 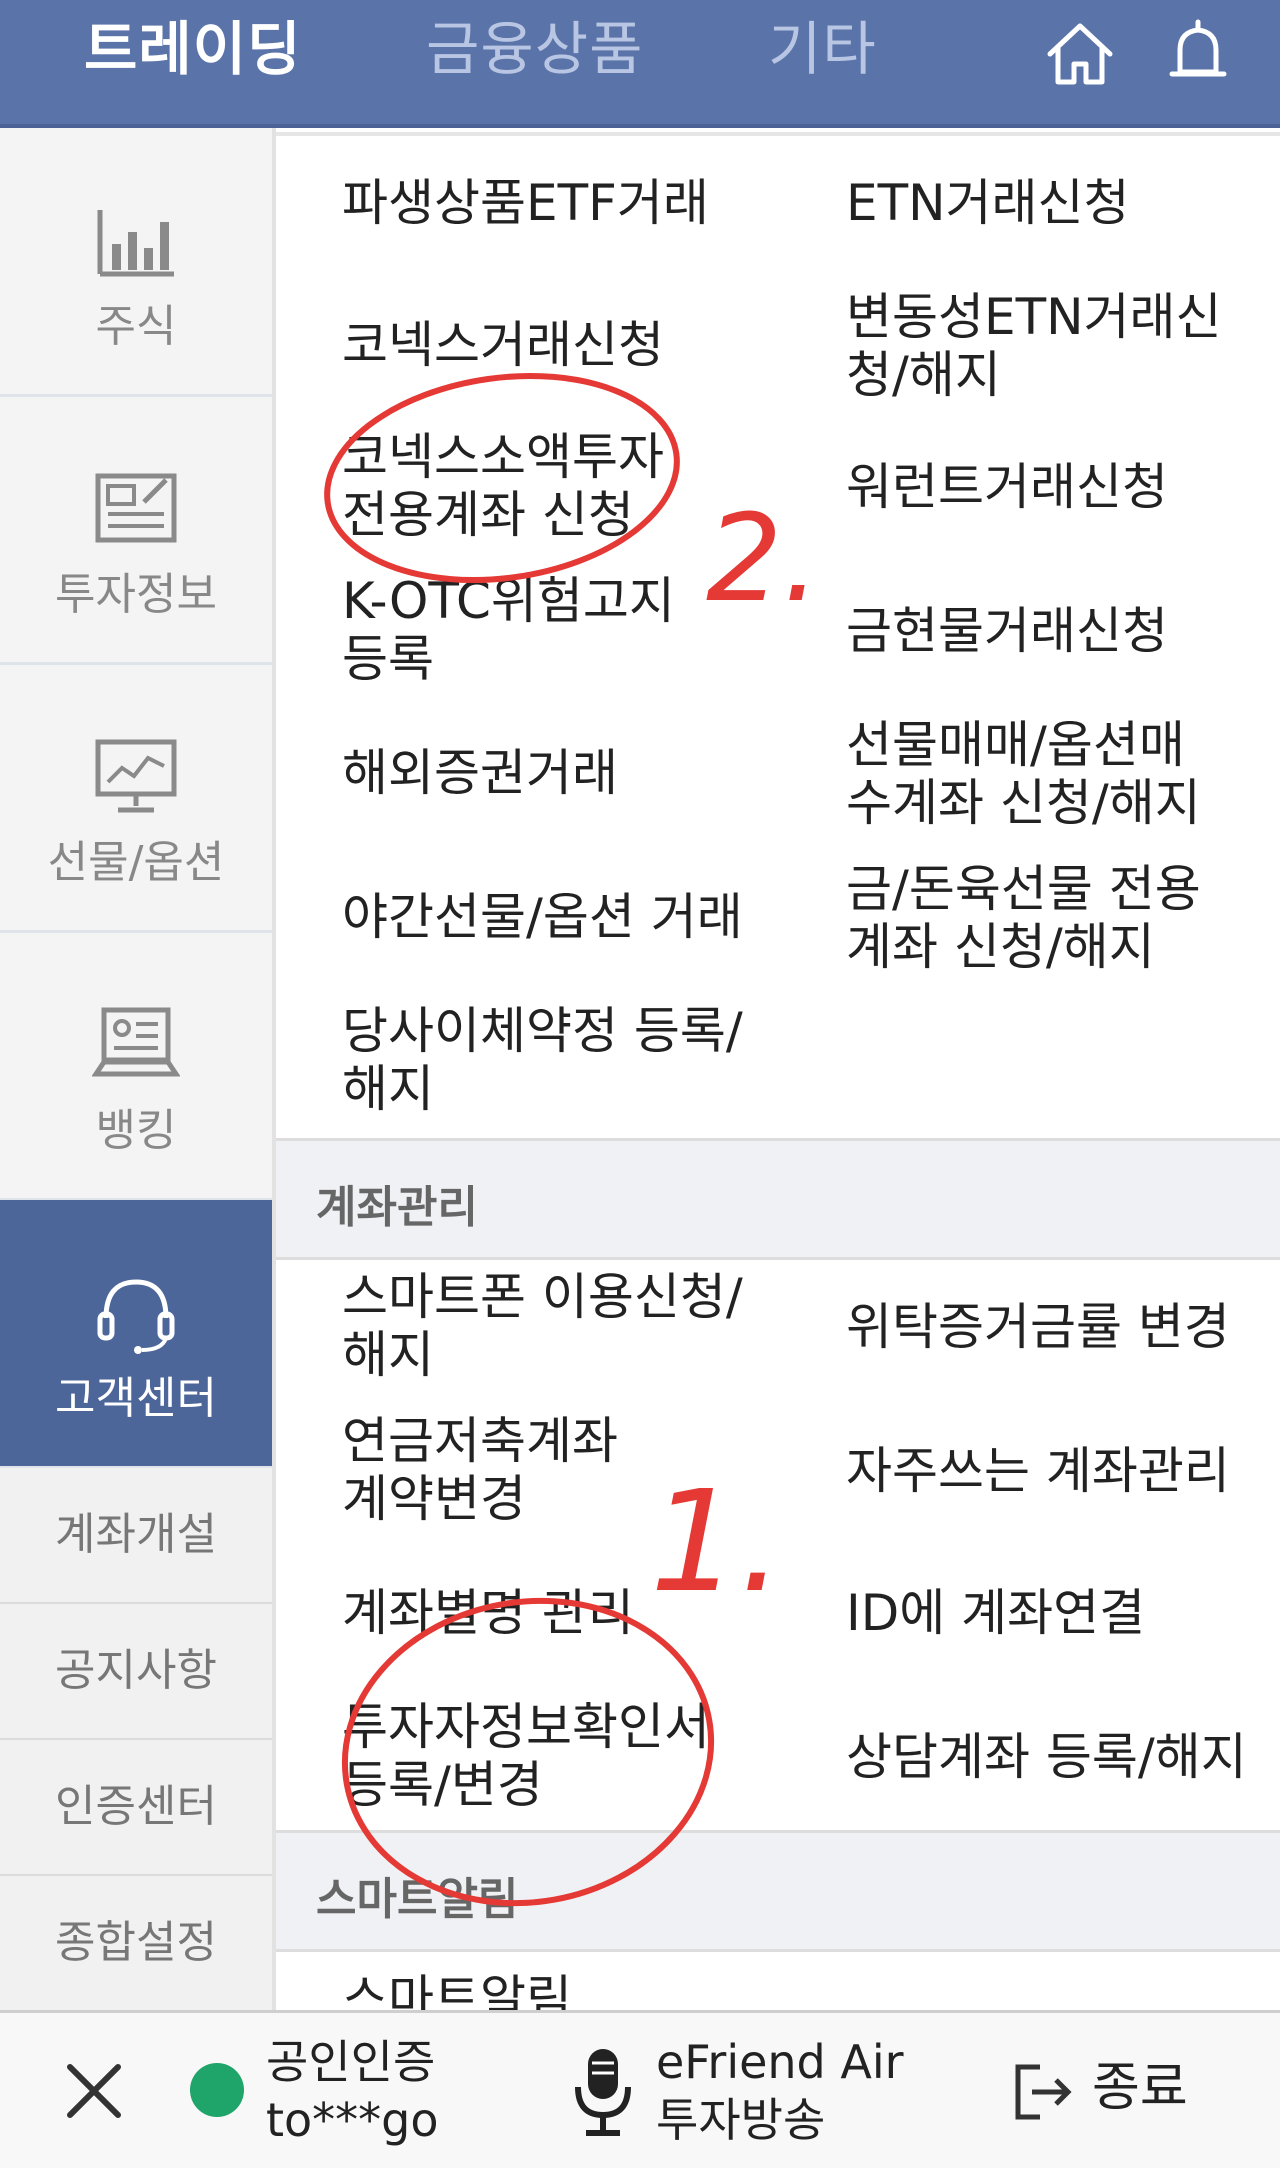 I want to click on menu-item-favorite-accounts: 자주쓰는 계좌관리, so click(x=1038, y=1471).